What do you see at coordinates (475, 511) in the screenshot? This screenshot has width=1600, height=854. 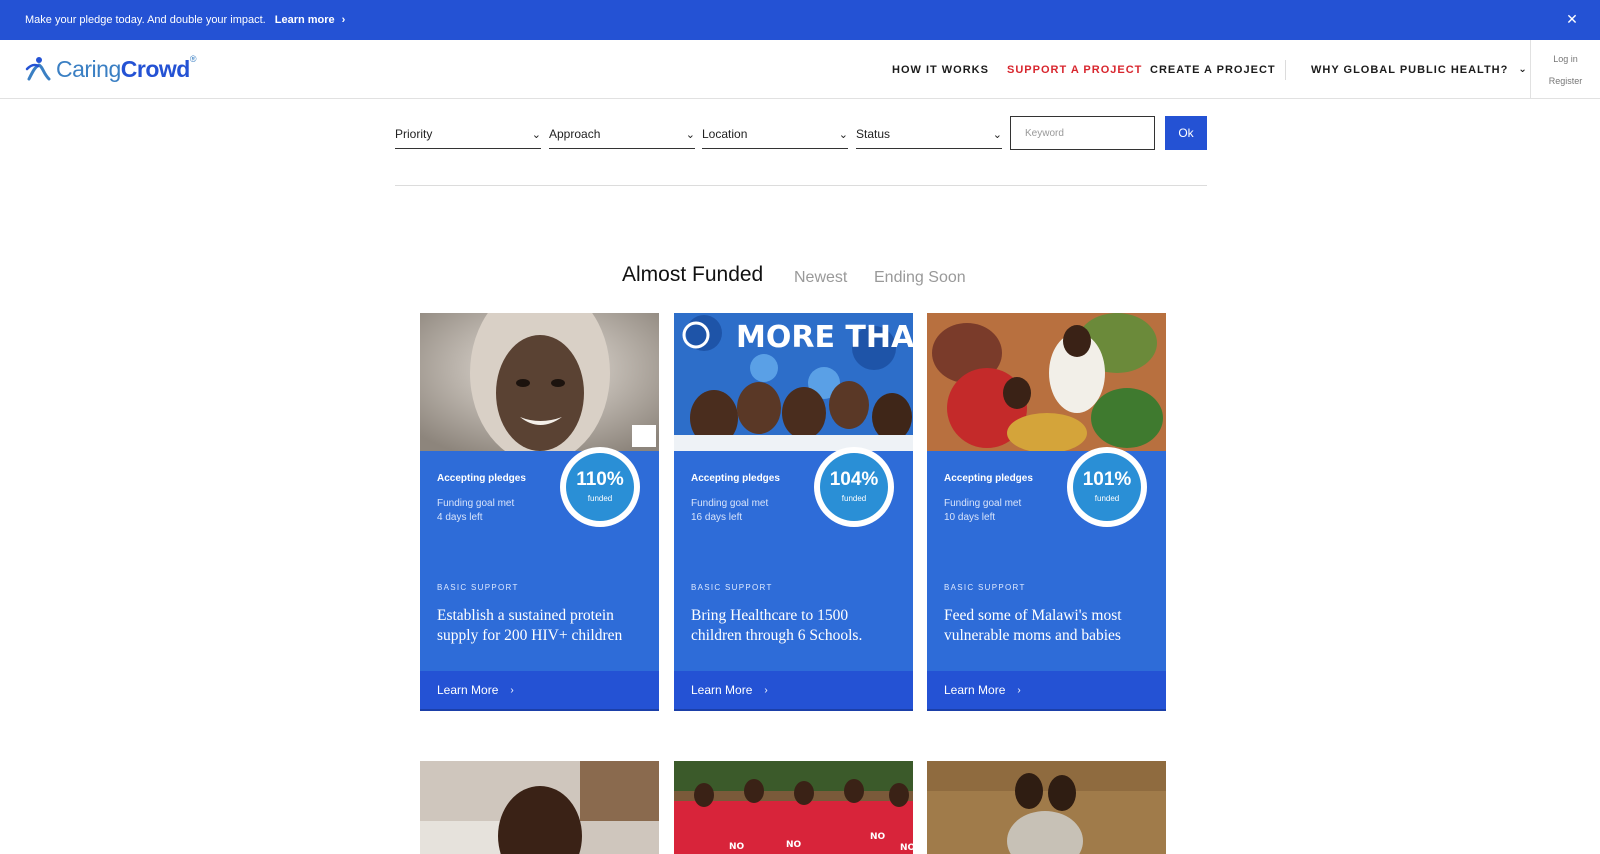 I see `project-goal: Funding goal met 4 days left` at bounding box center [475, 511].